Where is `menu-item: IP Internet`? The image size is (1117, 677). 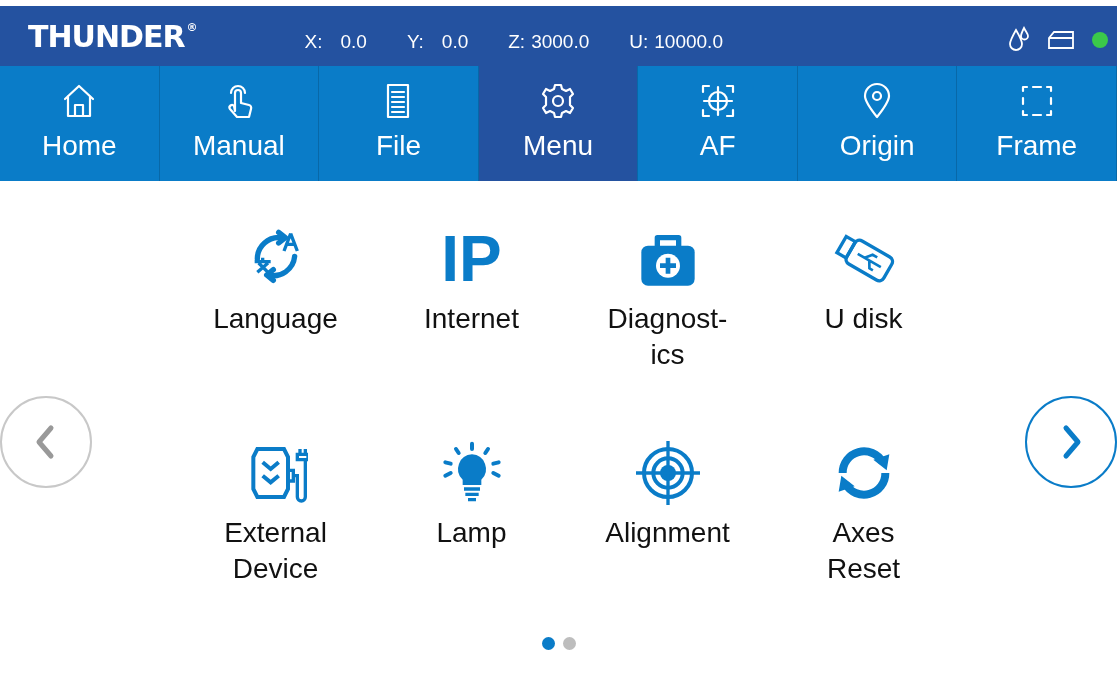
menu-item: IP Internet is located at coordinates (471, 327).